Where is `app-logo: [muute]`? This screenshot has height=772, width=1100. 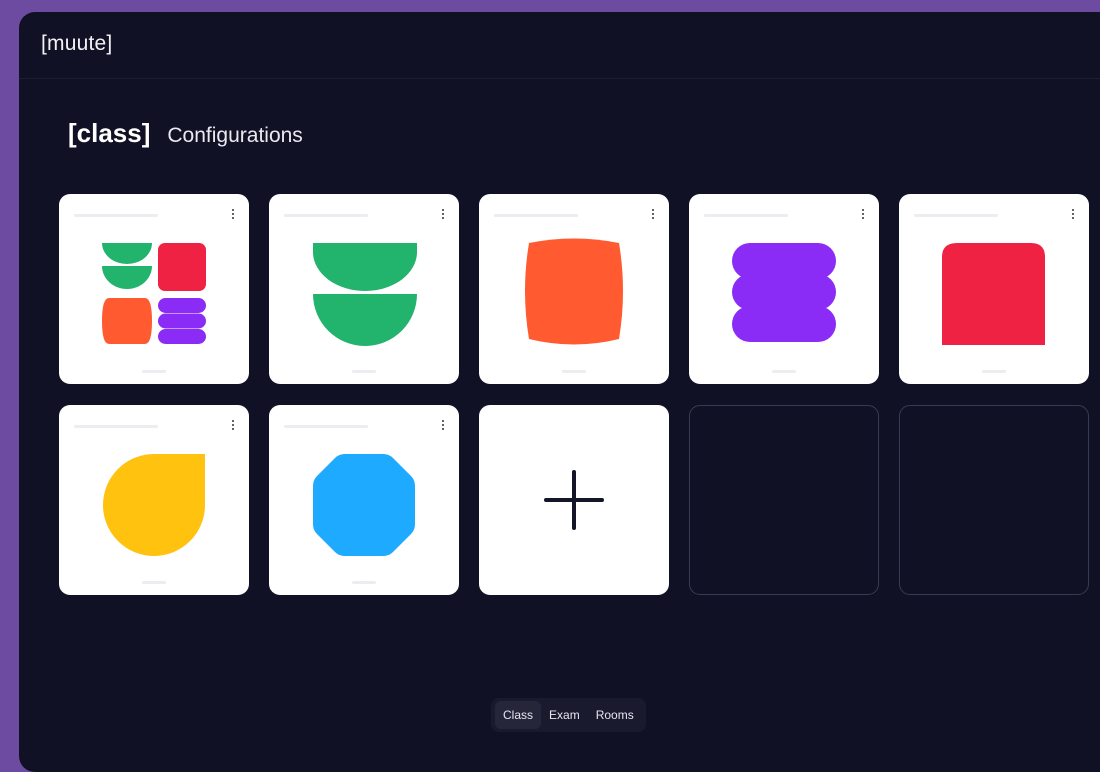
app-logo: [muute] is located at coordinates (76, 44).